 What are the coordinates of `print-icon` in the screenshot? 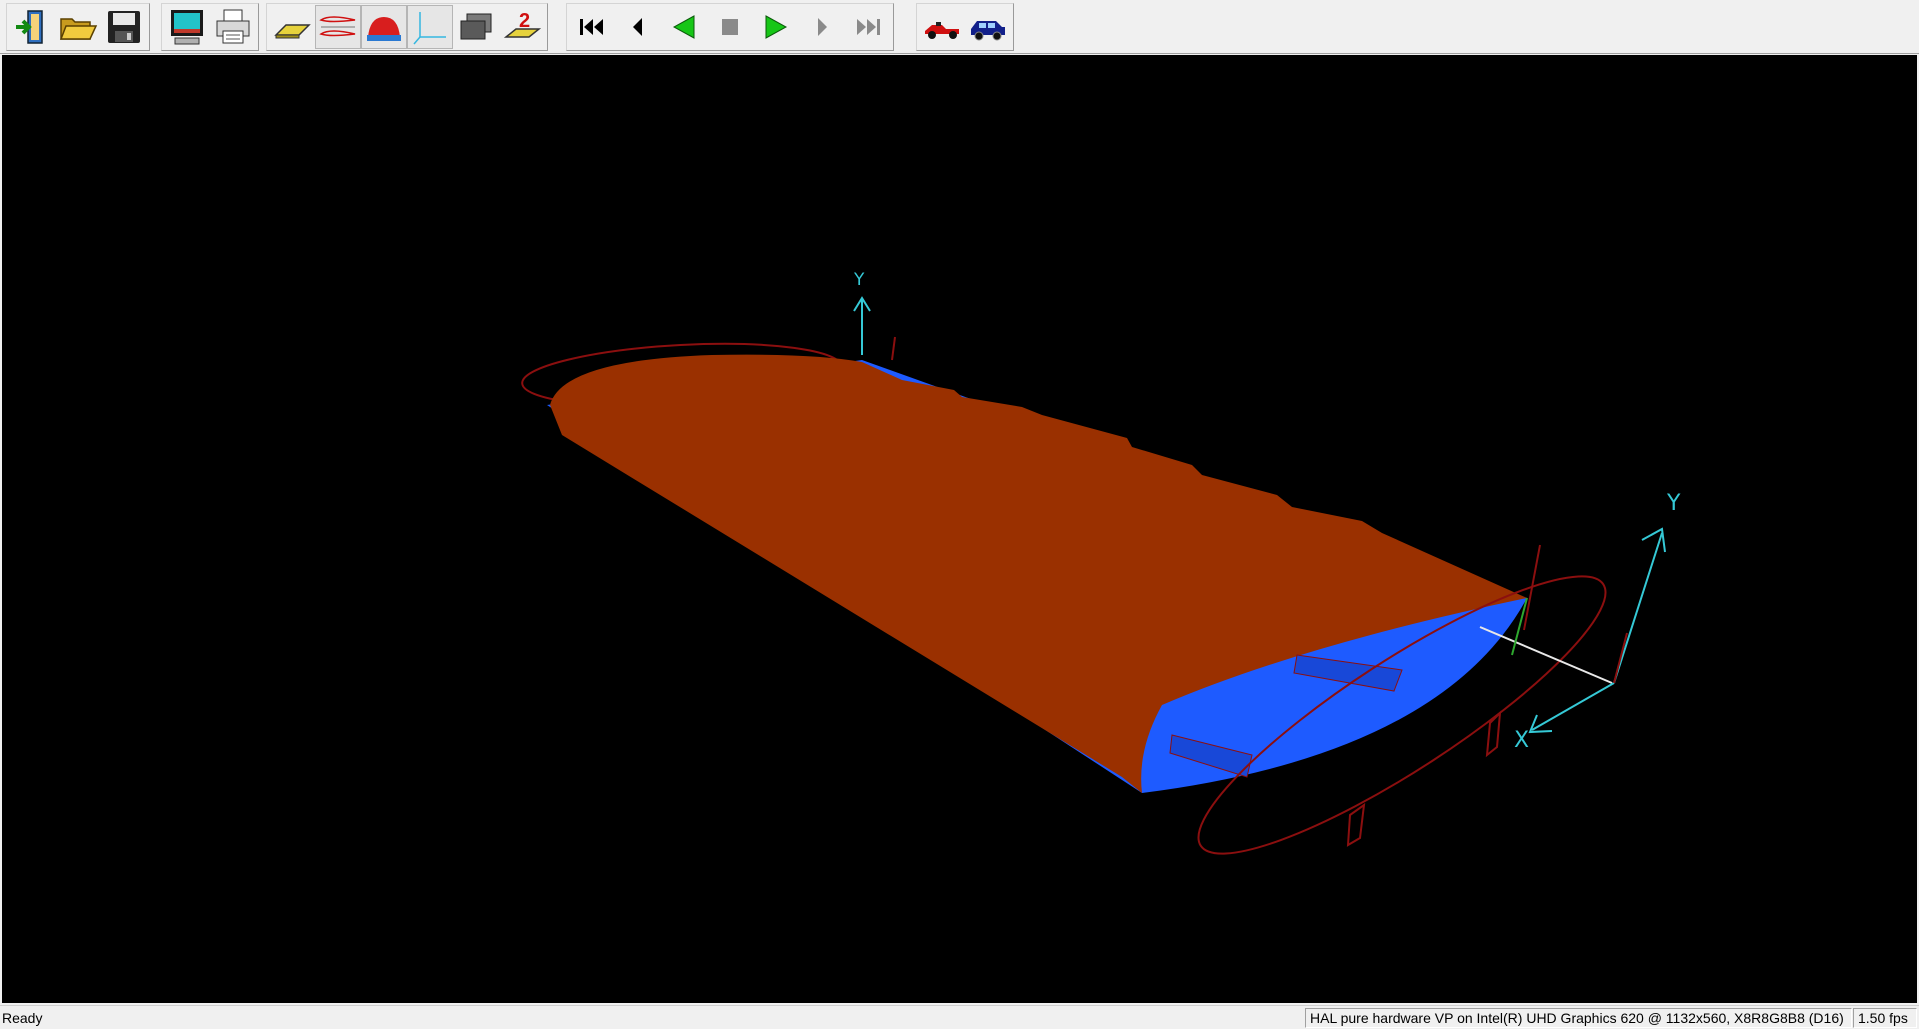 It's located at (233, 26).